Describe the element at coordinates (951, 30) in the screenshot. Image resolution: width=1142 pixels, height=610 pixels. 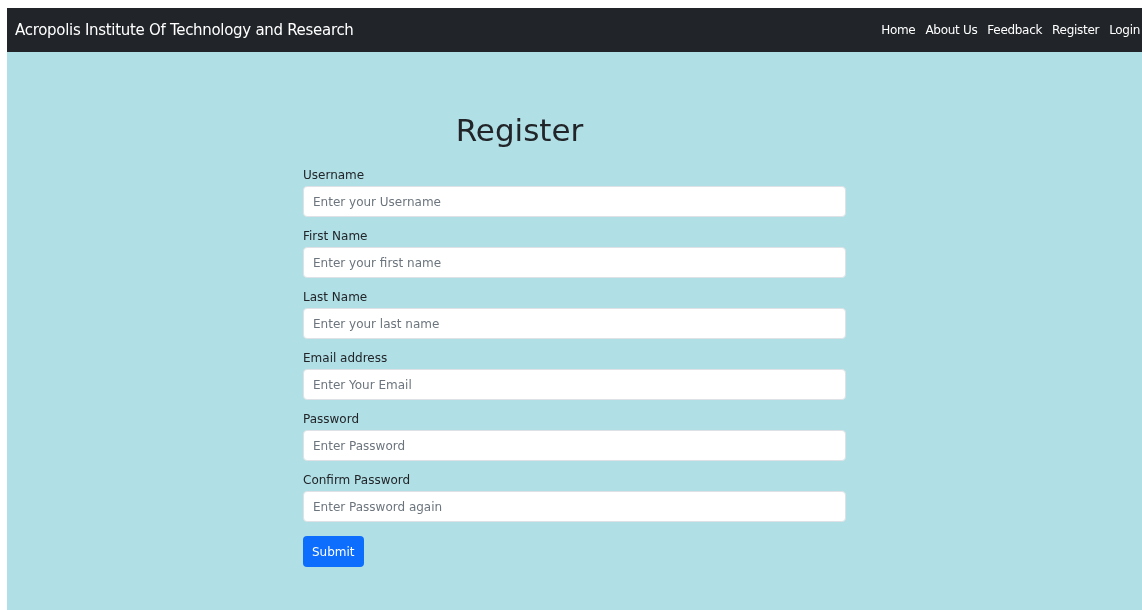
I see `nav-link: About Us` at that location.